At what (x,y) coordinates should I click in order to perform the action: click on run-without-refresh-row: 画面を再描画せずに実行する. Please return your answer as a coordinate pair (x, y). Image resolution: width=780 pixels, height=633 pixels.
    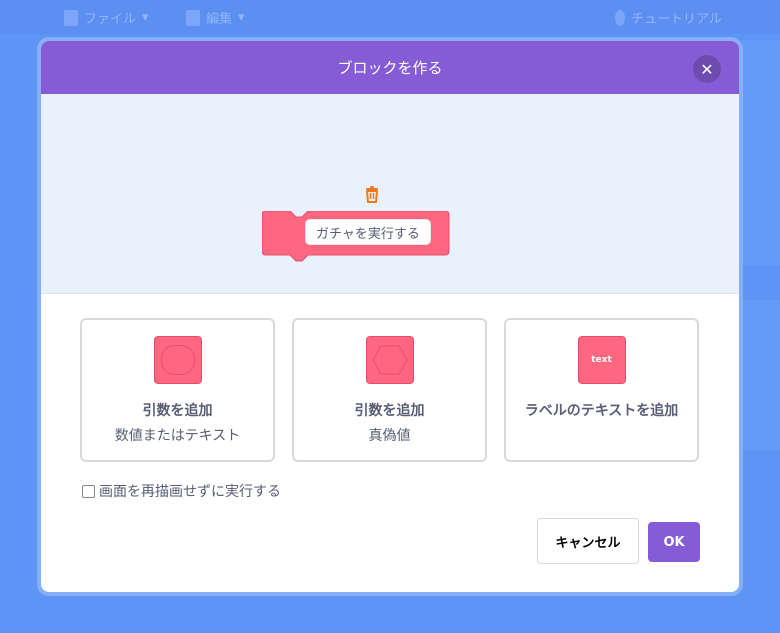
    Looking at the image, I should click on (181, 491).